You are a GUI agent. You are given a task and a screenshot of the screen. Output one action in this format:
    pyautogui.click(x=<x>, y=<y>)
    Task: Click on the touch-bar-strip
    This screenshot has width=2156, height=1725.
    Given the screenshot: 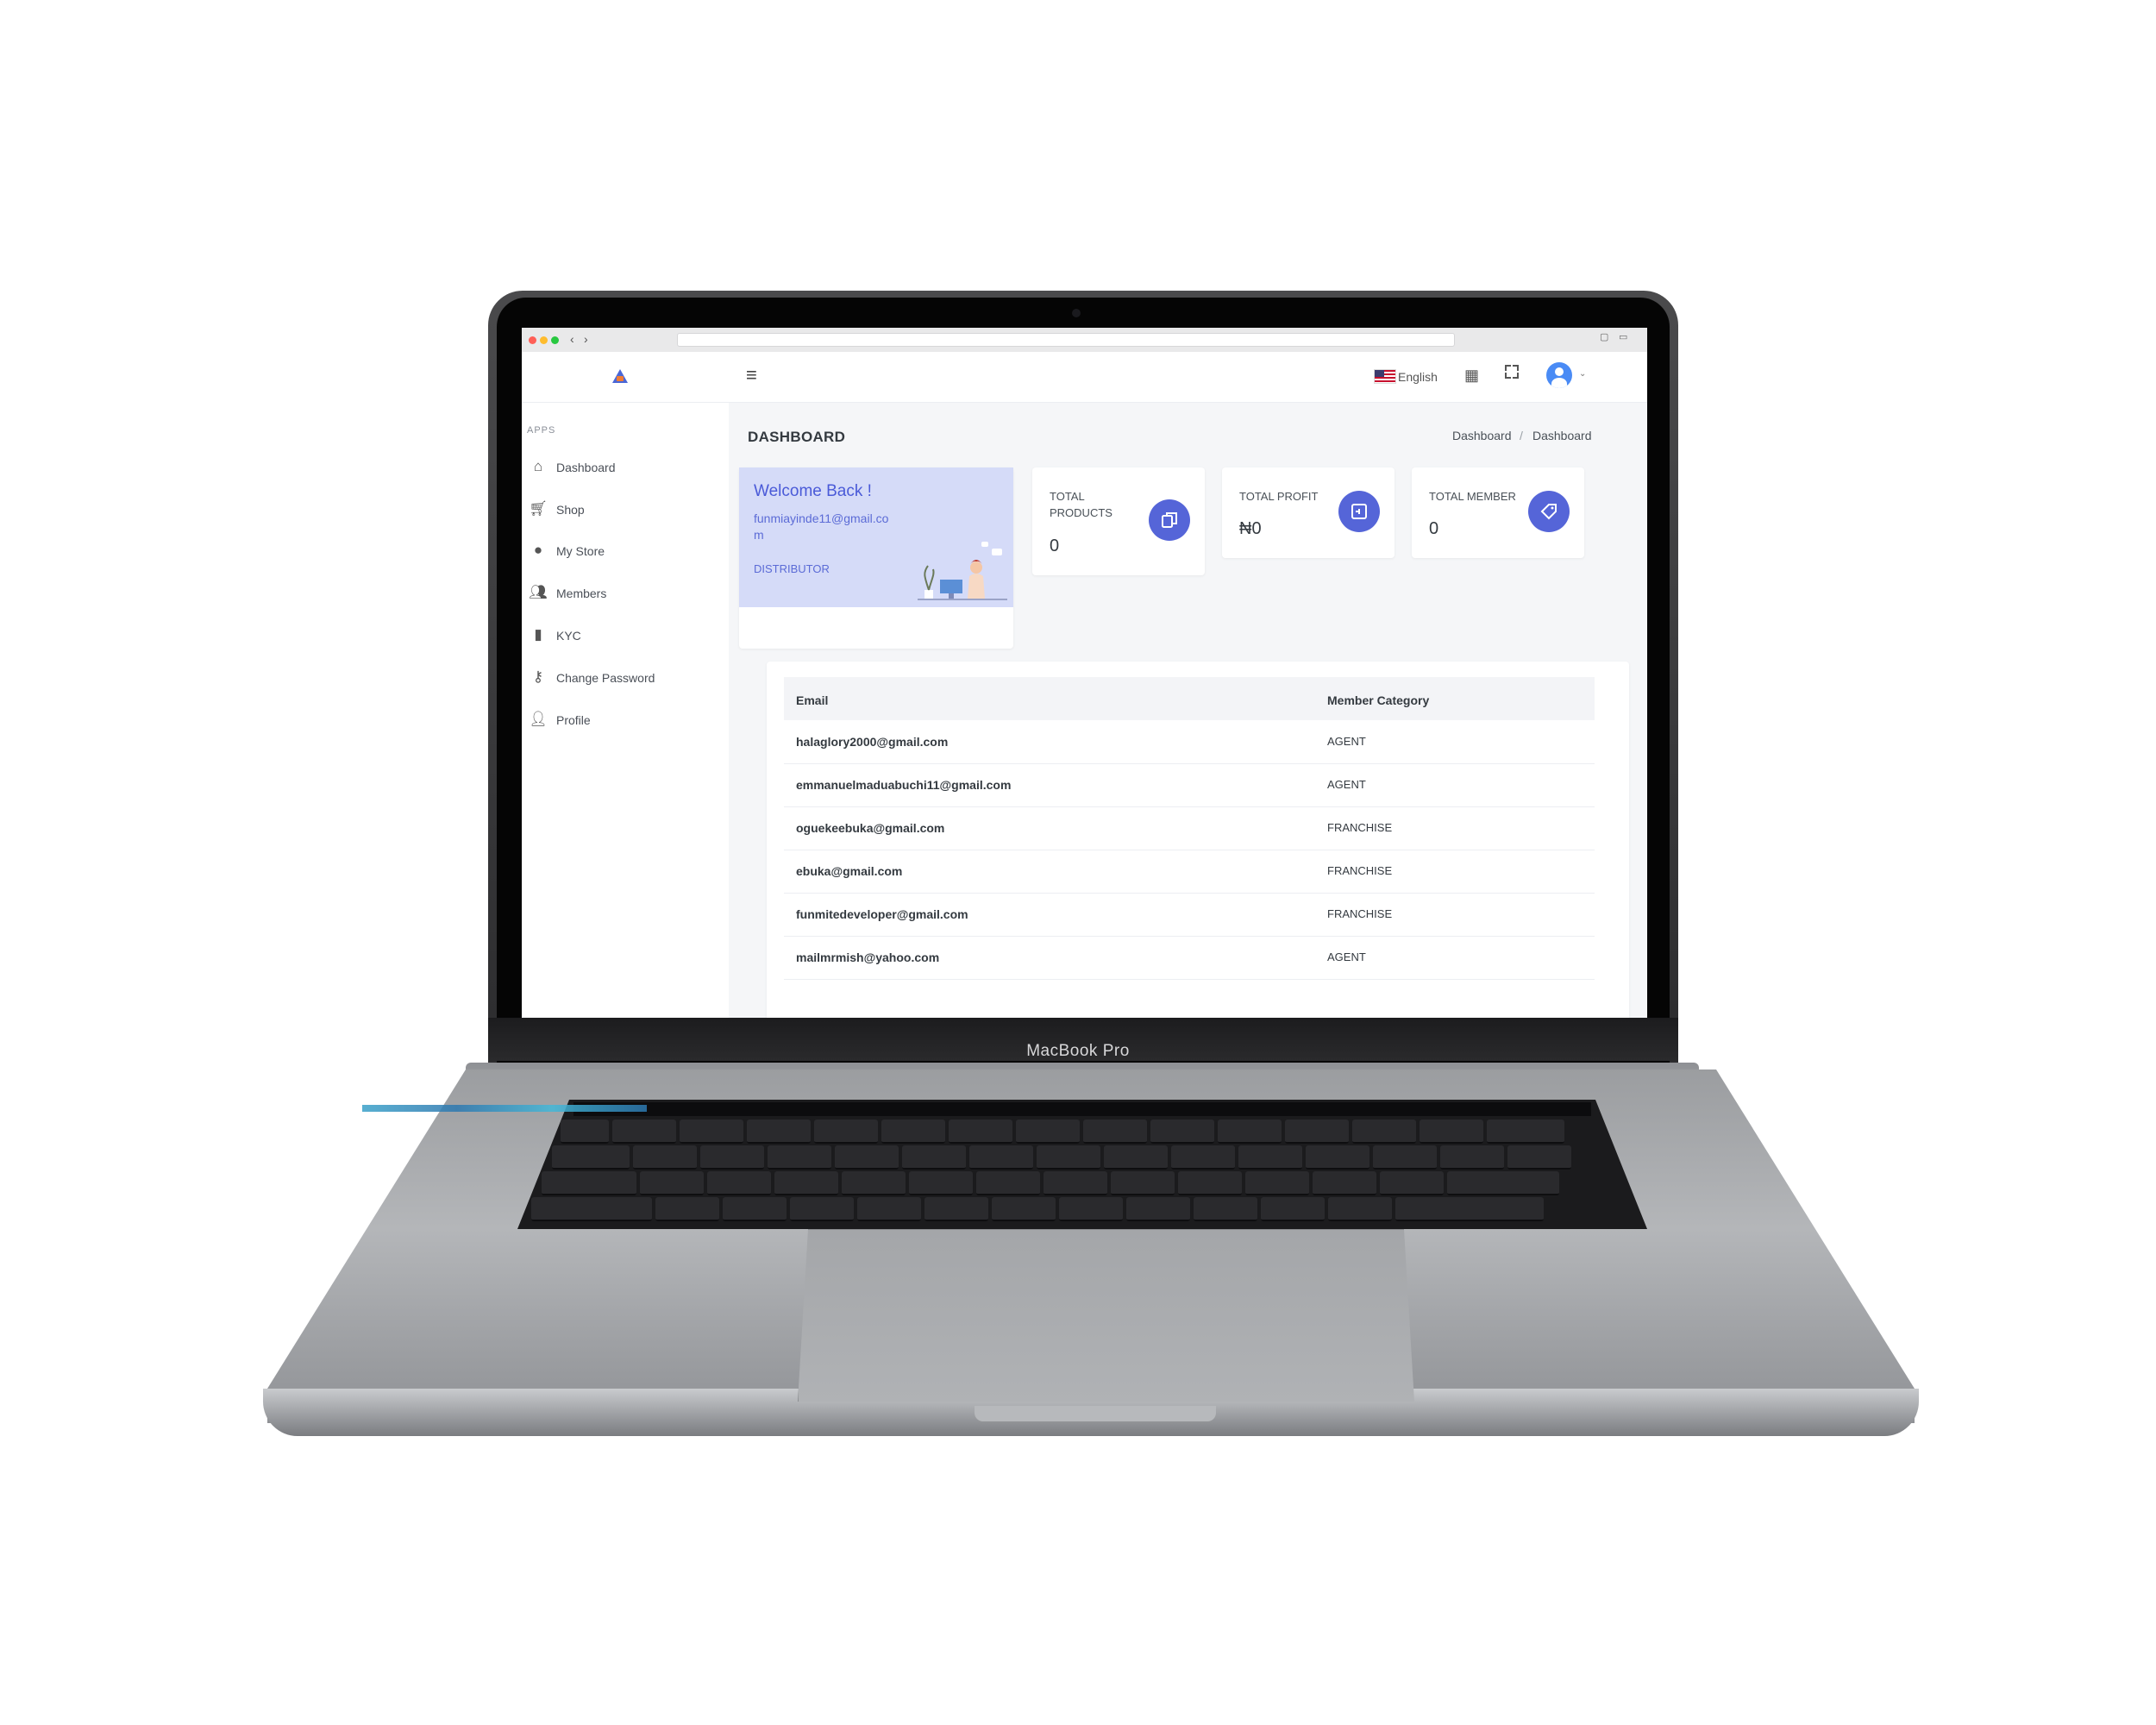 What is the action you would take?
    pyautogui.click(x=504, y=1109)
    